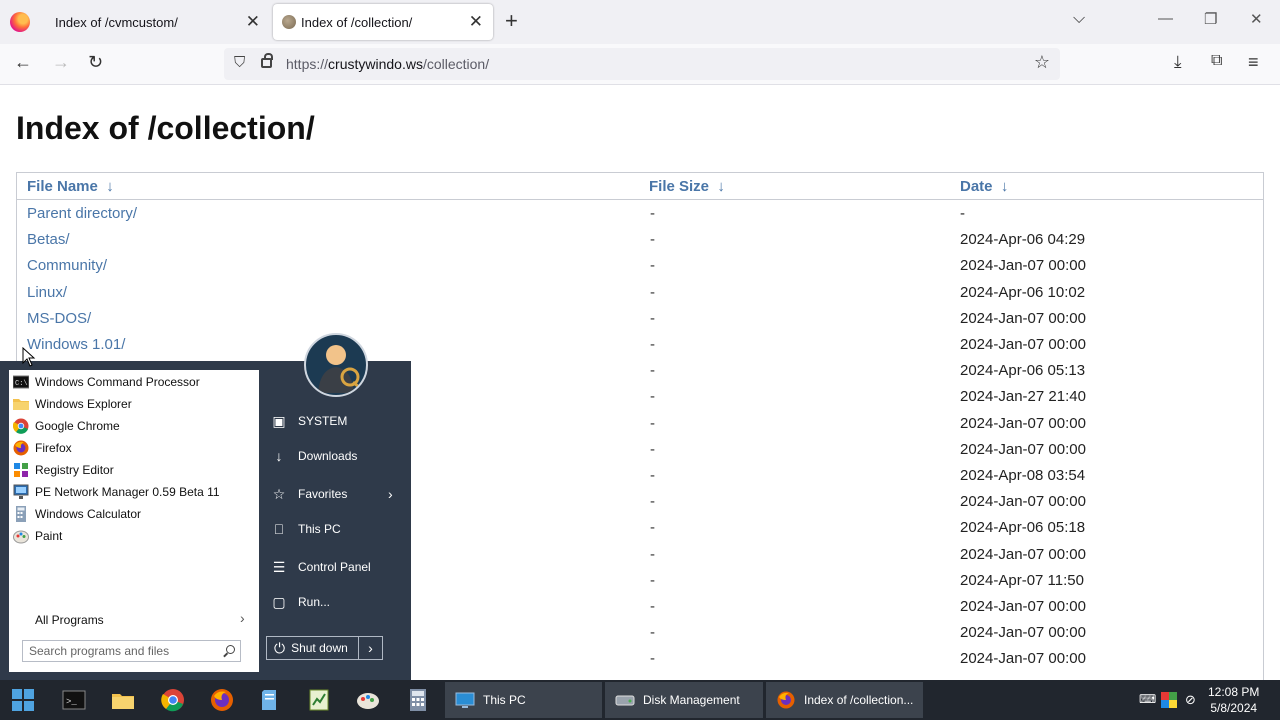 The image size is (1280, 720). I want to click on start-menu-link: ☆ Favorites, so click(309, 494).